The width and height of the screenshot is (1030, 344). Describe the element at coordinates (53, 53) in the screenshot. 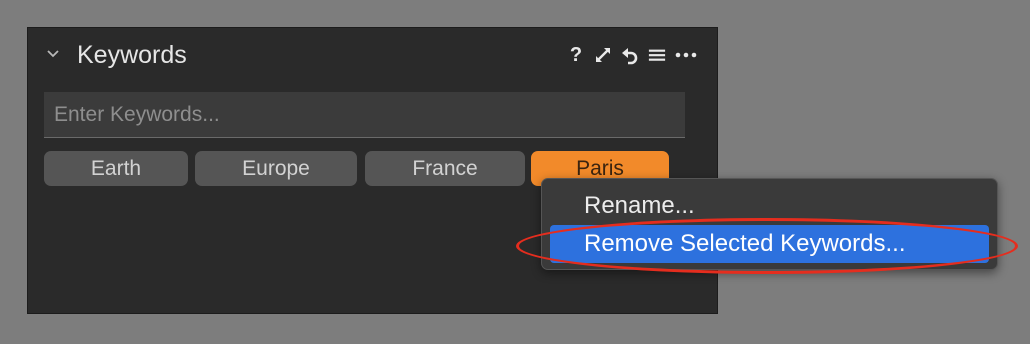

I see `chevron-down-icon` at that location.